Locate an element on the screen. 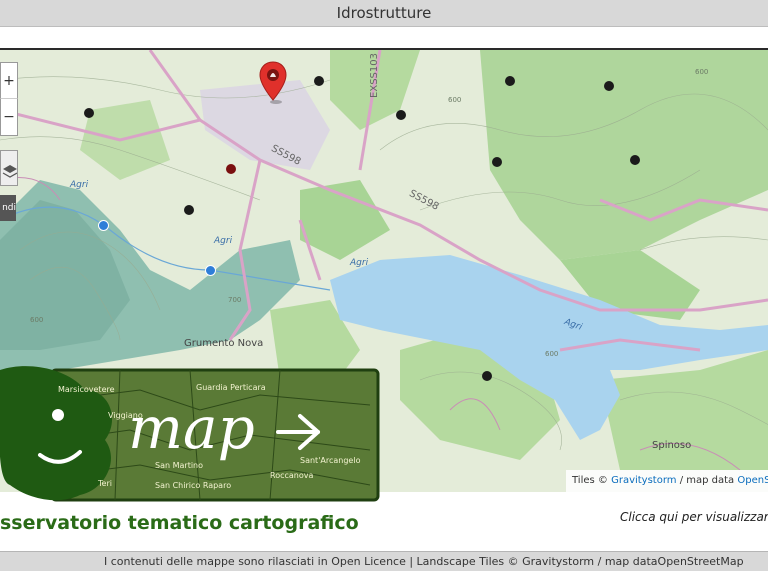 Image resolution: width=768 pixels, height=571 pixels. attribution-sep: / map data is located at coordinates (707, 480).